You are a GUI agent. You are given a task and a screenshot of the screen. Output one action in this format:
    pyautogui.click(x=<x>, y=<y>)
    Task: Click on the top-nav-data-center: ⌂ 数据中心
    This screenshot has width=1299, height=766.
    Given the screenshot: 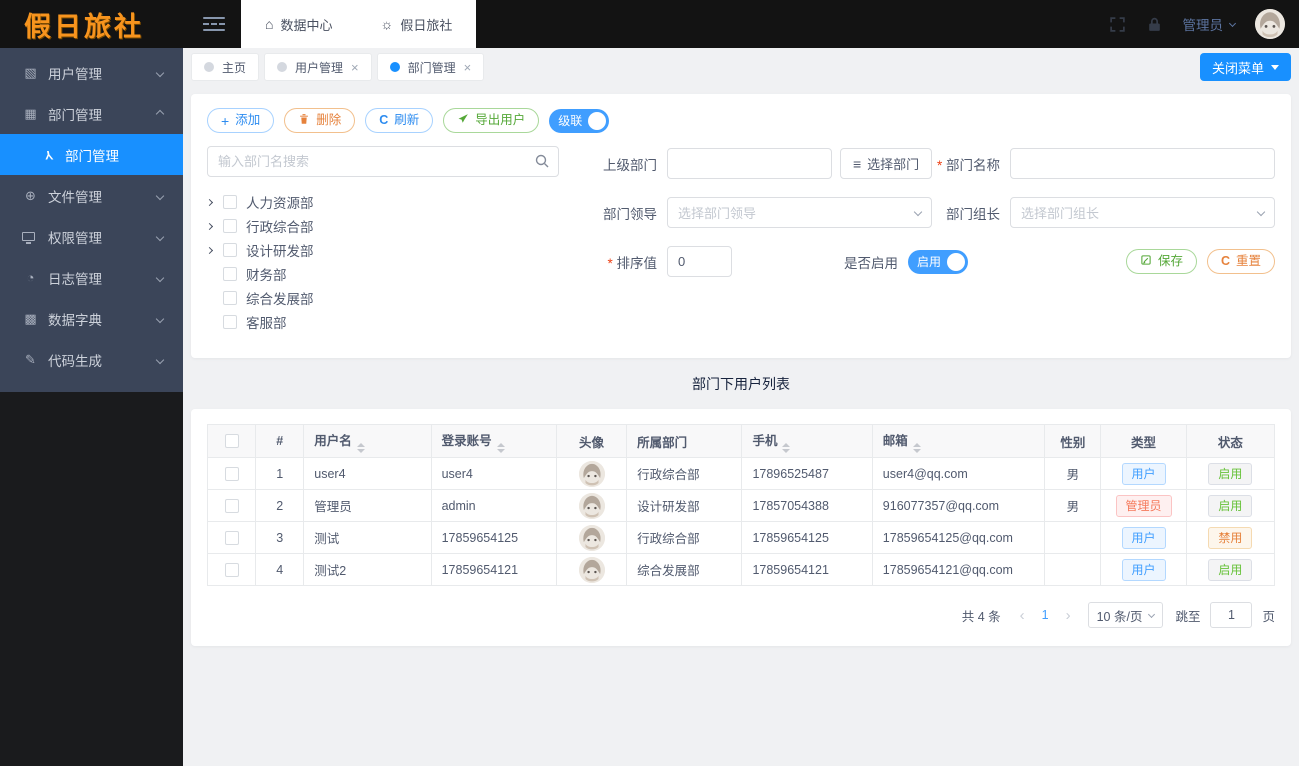 What is the action you would take?
    pyautogui.click(x=298, y=24)
    